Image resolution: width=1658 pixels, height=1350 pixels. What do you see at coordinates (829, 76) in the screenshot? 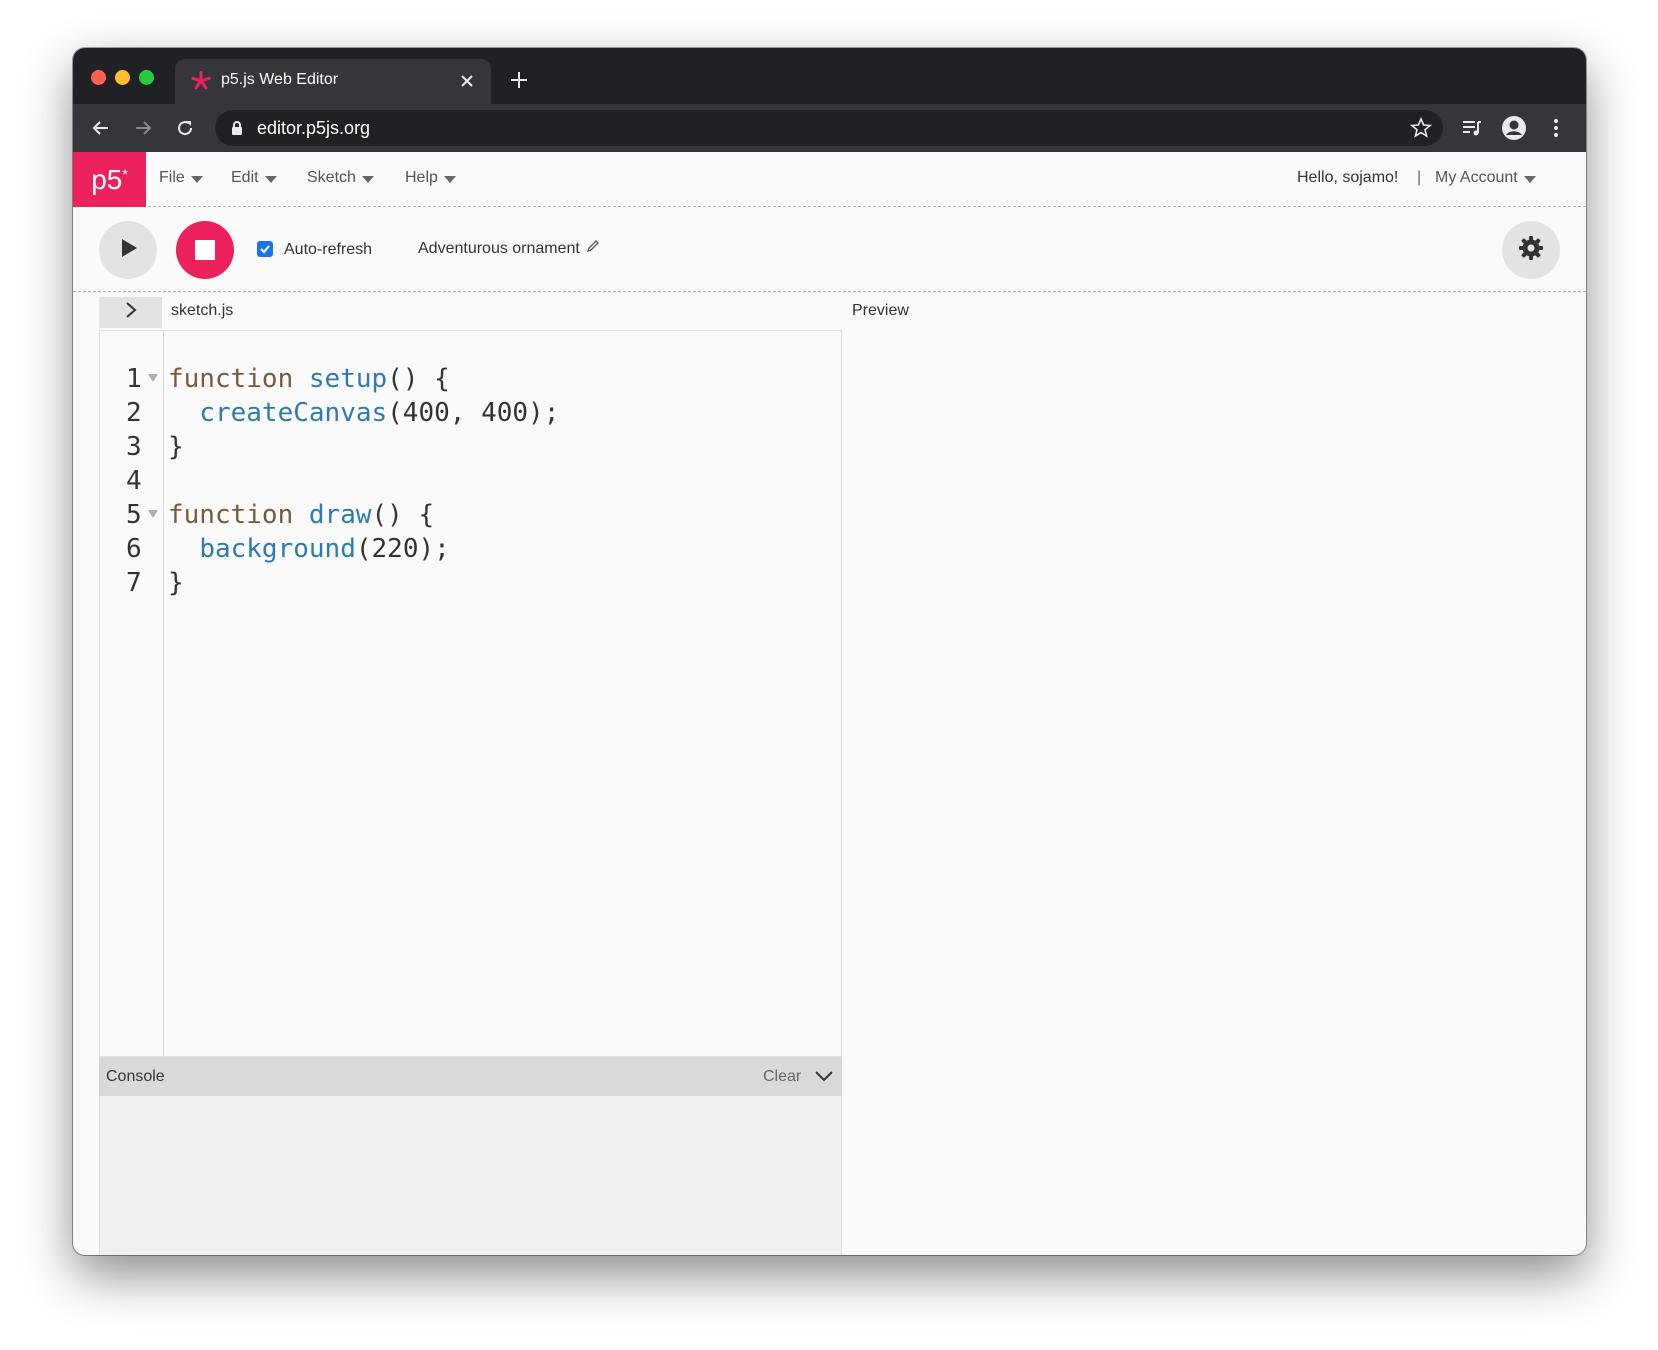
I see `tab-strip: p5.js Web Editor` at bounding box center [829, 76].